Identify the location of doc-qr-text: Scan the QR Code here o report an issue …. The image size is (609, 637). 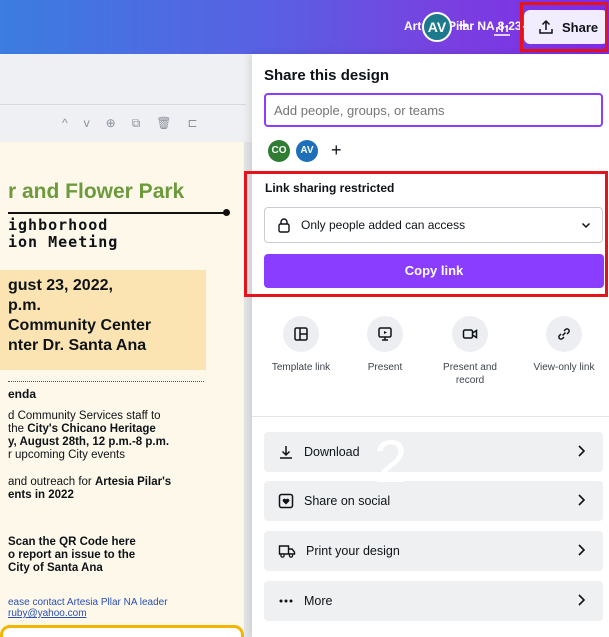
(72, 555).